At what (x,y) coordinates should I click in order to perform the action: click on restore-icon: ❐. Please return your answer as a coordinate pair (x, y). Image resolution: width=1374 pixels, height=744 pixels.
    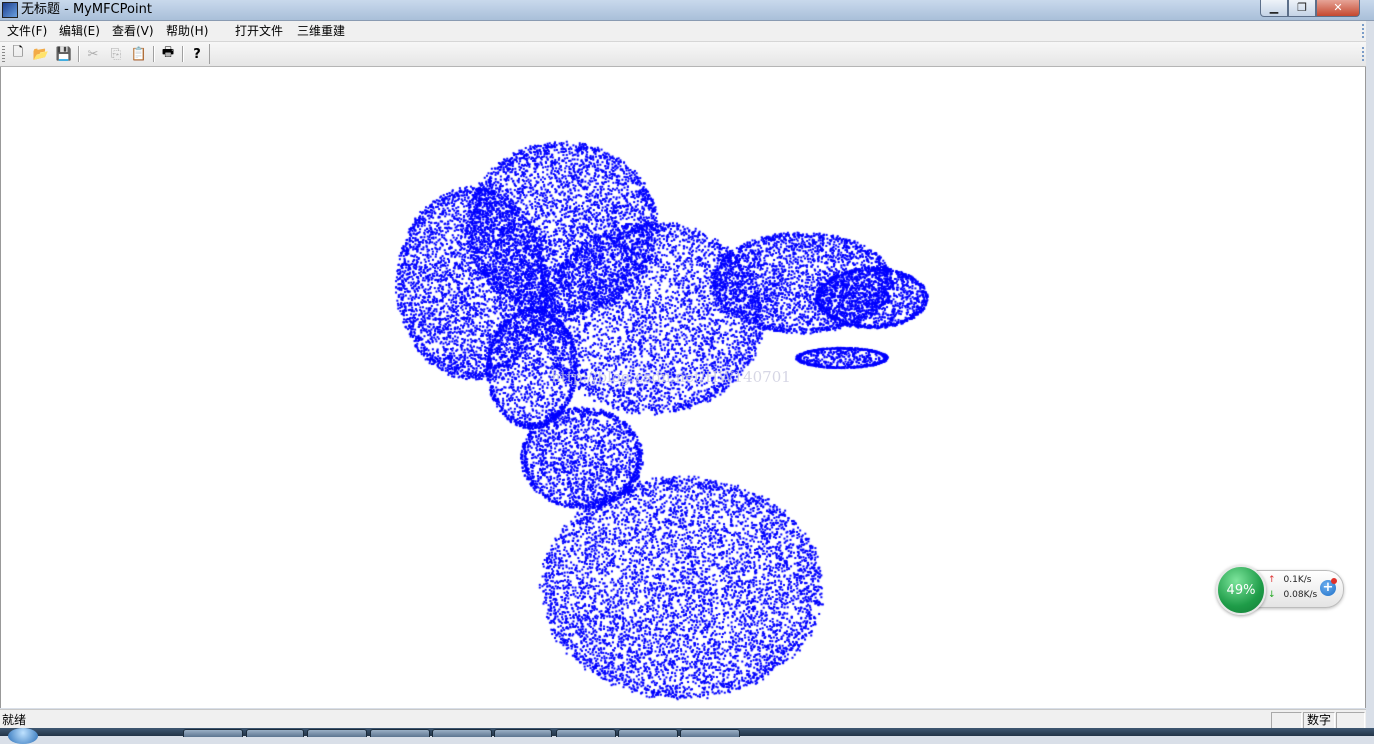
    Looking at the image, I should click on (1302, 7).